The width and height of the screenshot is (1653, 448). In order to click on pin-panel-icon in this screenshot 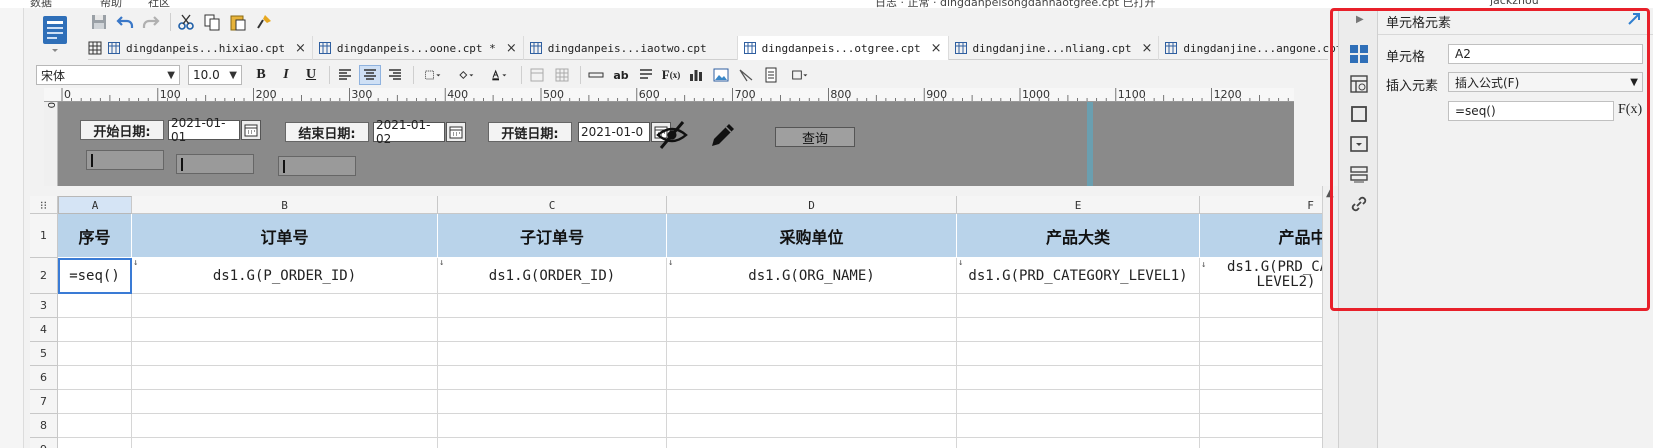, I will do `click(1634, 19)`.